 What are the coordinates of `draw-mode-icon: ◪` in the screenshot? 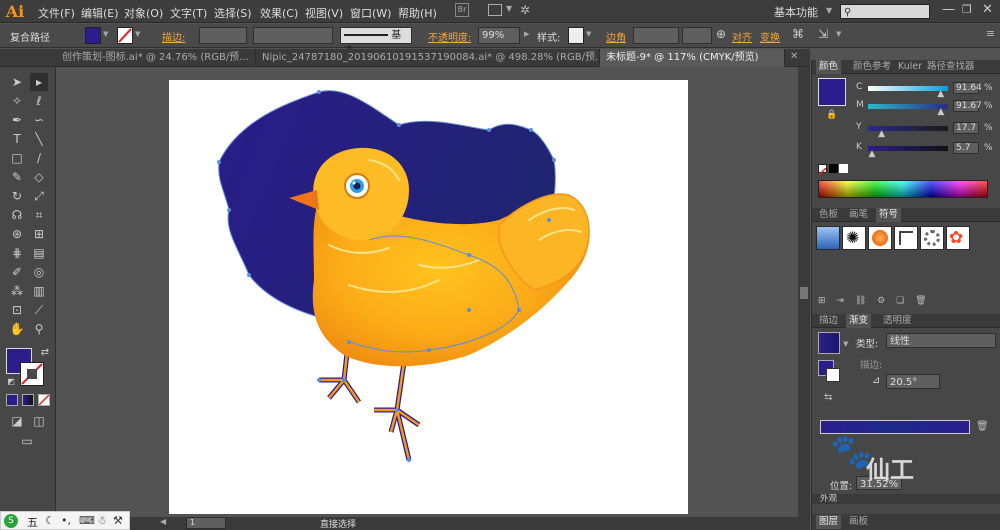 It's located at (17, 421).